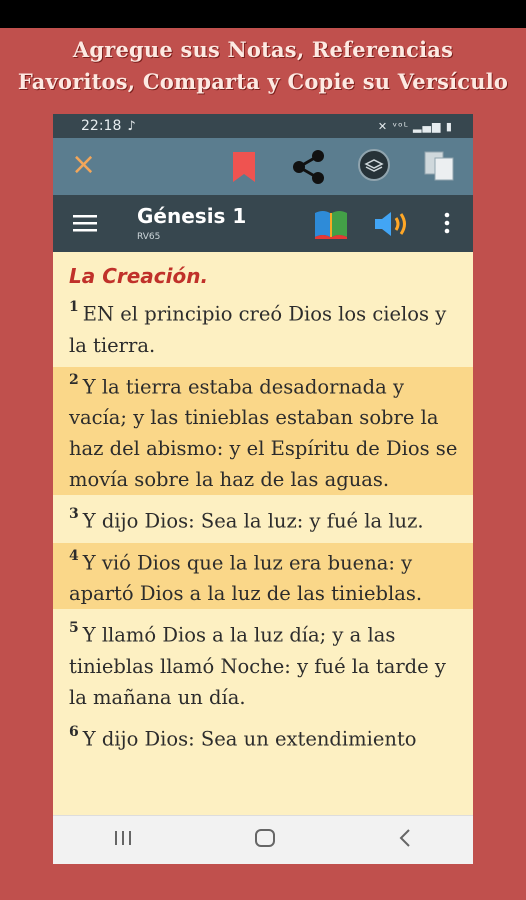 This screenshot has width=526, height=900. What do you see at coordinates (123, 840) in the screenshot?
I see `recent-apps-icon` at bounding box center [123, 840].